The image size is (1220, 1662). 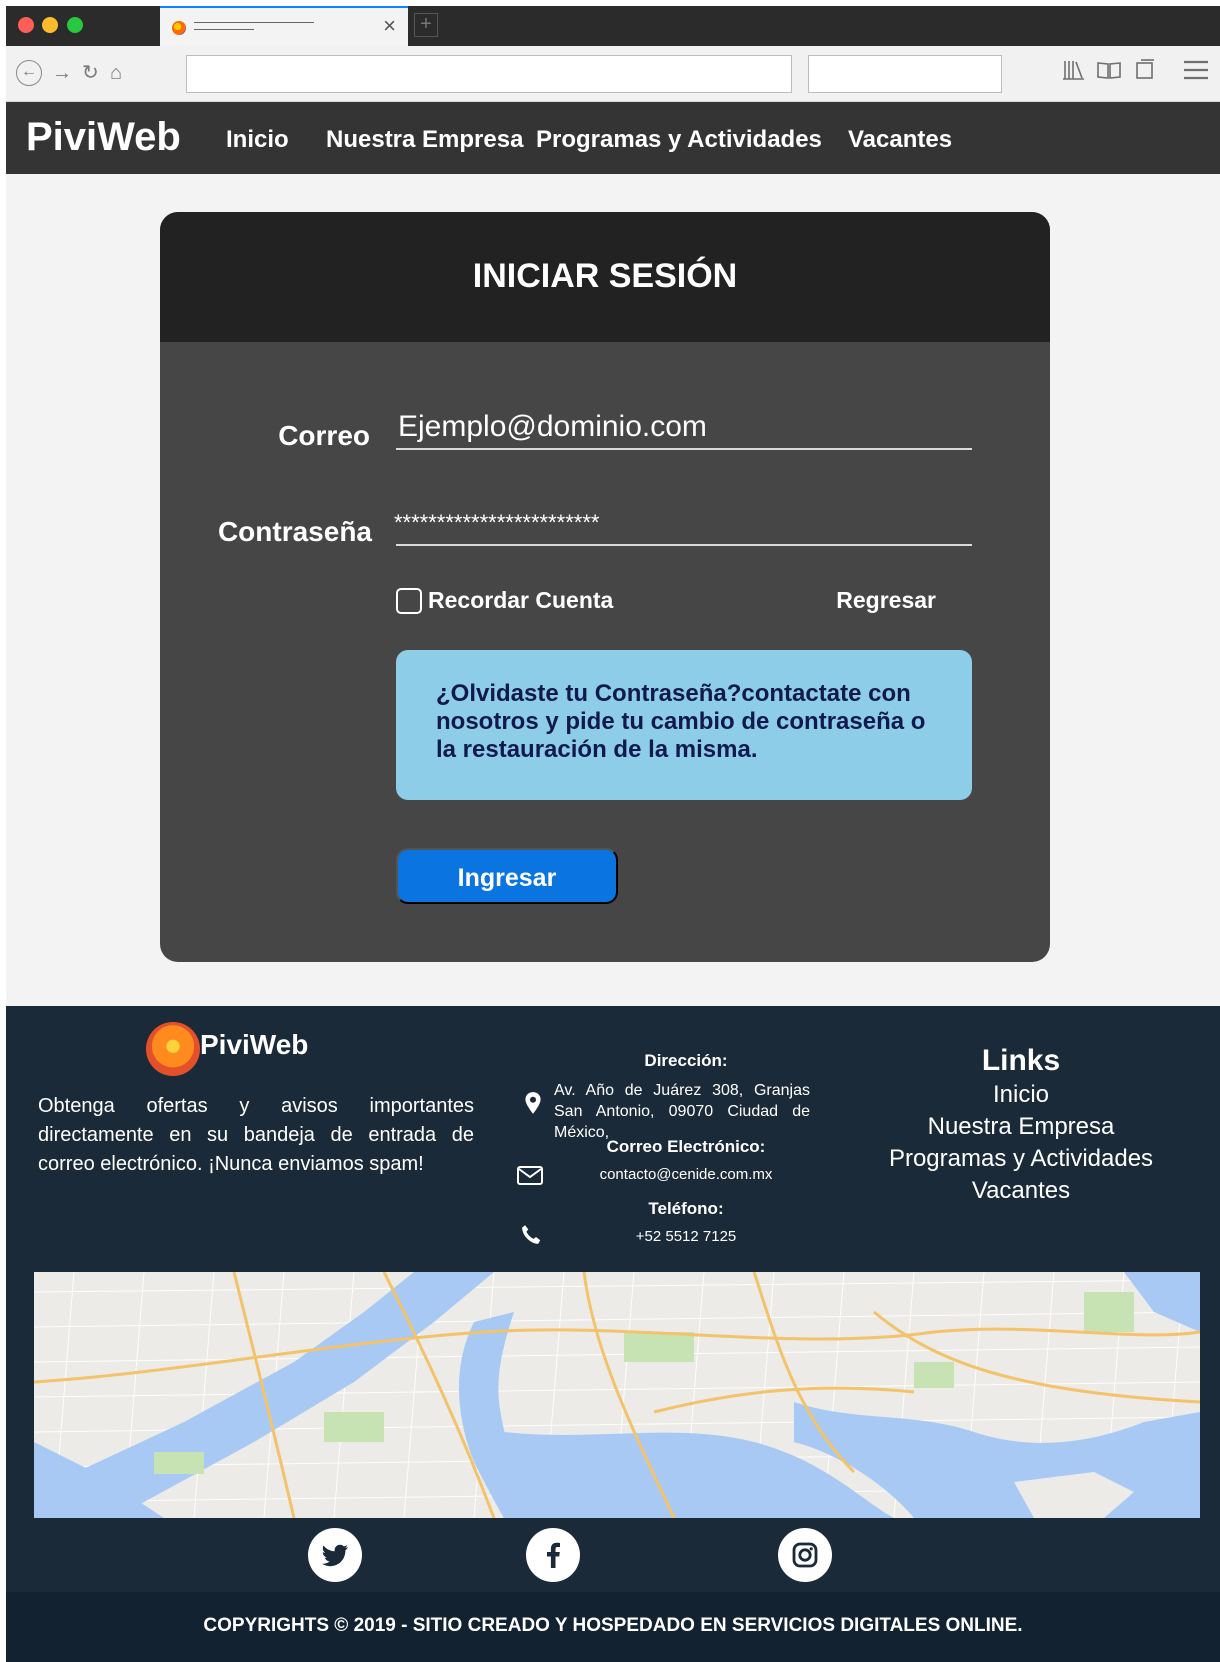 What do you see at coordinates (254, 1044) in the screenshot?
I see `footer-logo: PiviWeb` at bounding box center [254, 1044].